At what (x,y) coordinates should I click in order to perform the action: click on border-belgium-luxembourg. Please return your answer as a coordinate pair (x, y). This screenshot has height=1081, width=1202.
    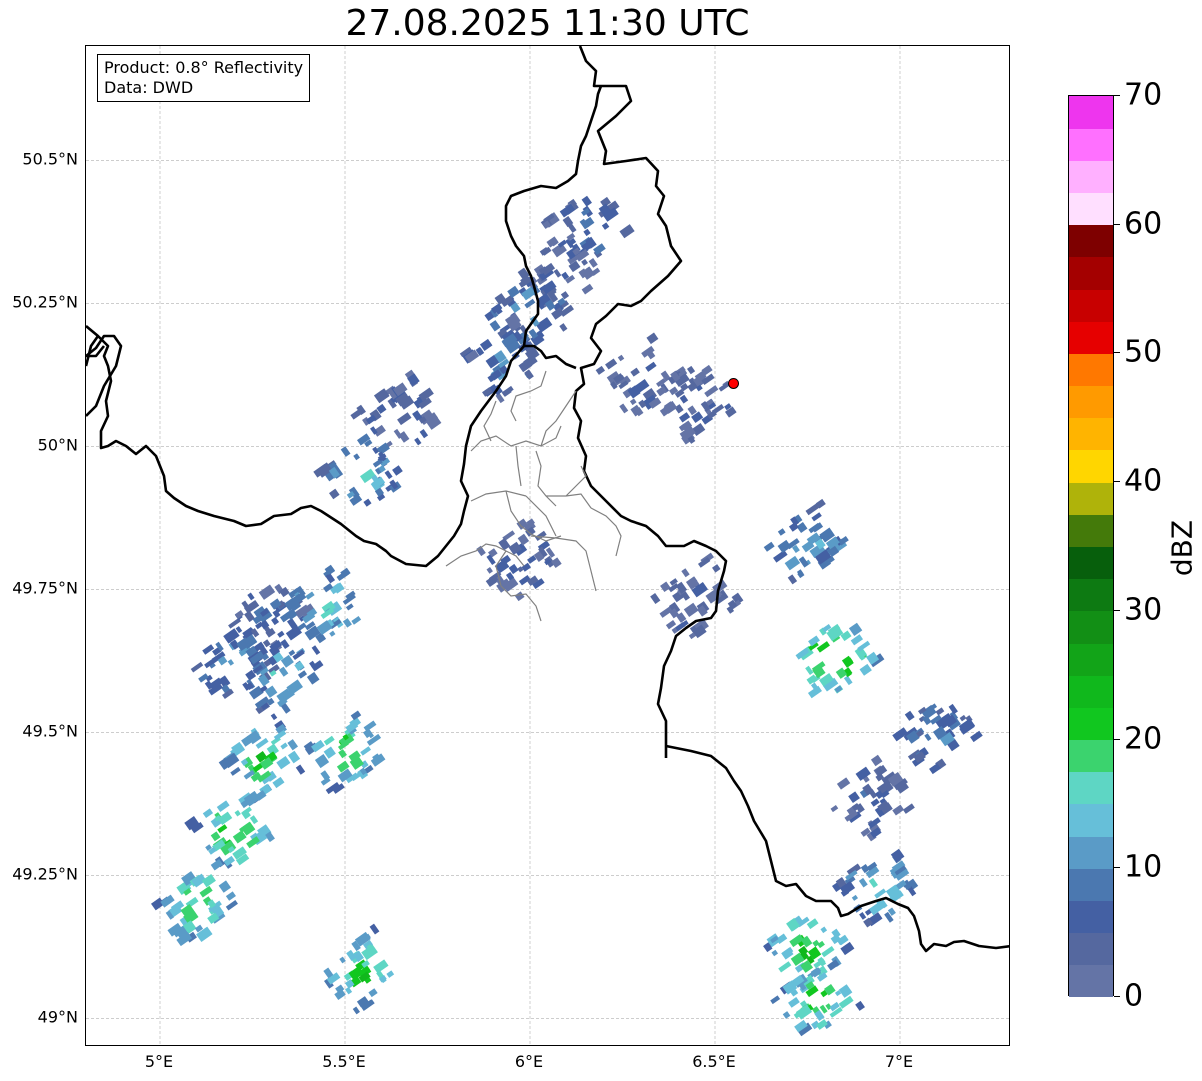
    Looking at the image, I should click on (305, 446).